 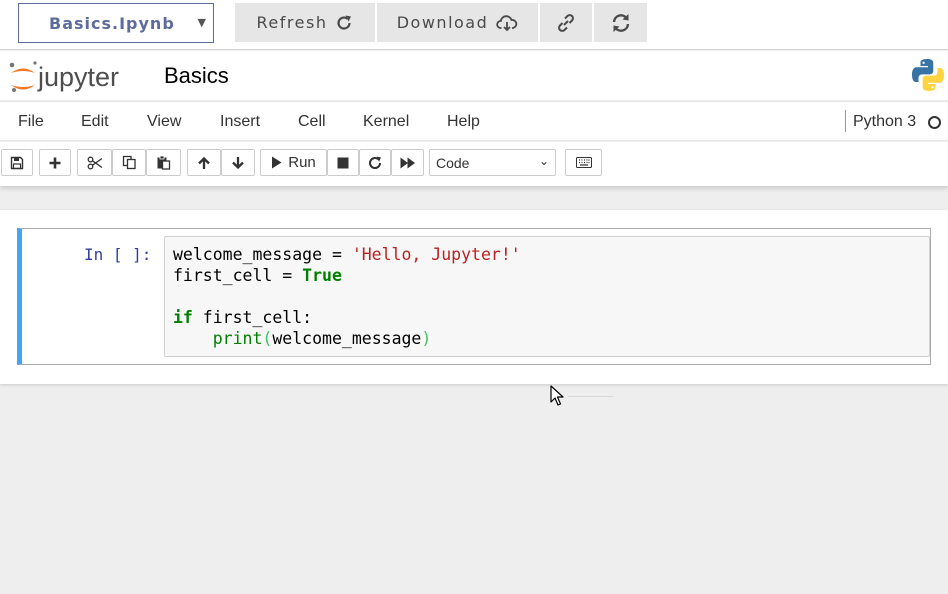 I want to click on kernel-idle-indicator, so click(x=934, y=122).